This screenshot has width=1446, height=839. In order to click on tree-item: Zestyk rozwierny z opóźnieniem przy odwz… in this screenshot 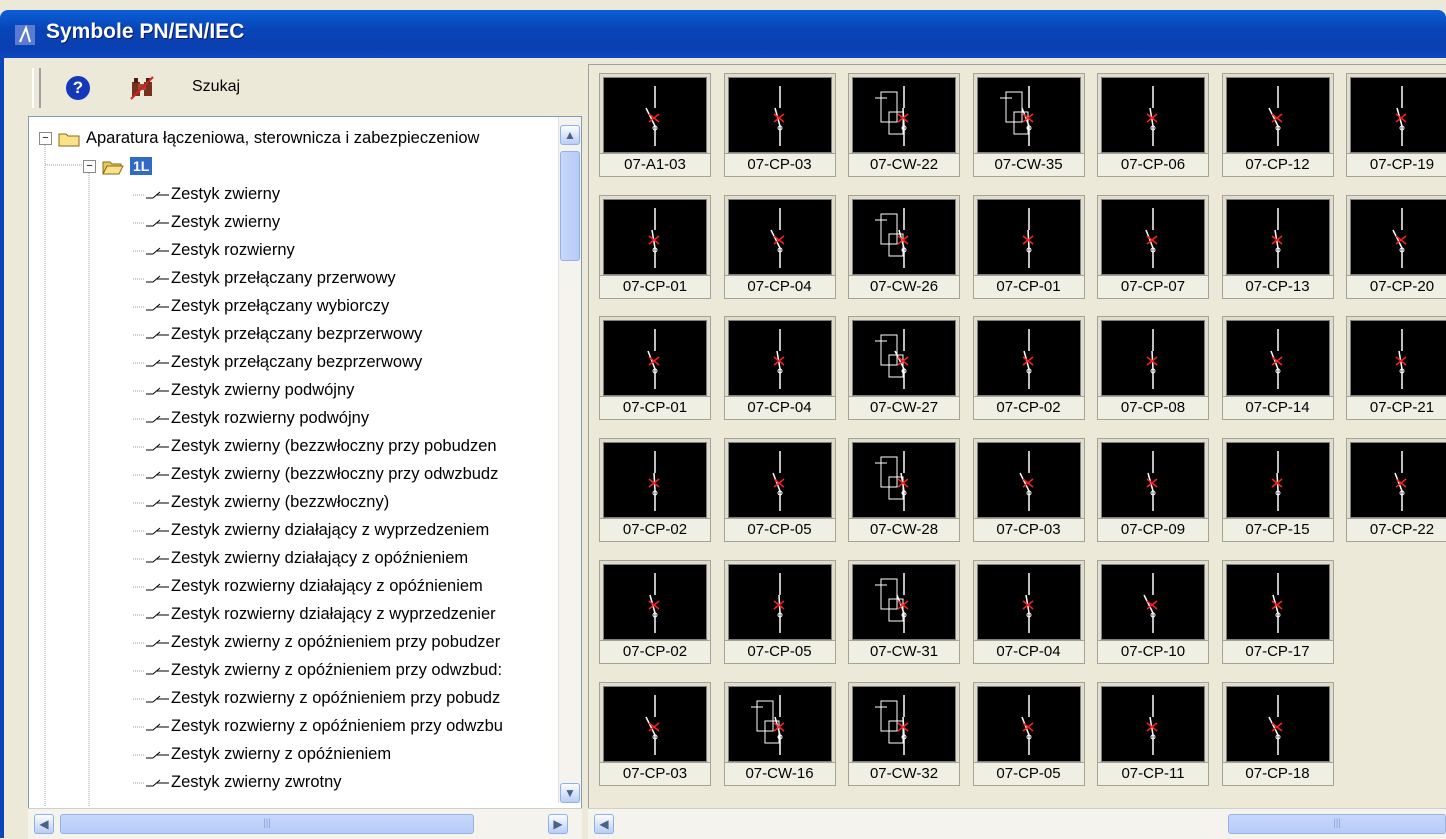, I will do `click(318, 726)`.